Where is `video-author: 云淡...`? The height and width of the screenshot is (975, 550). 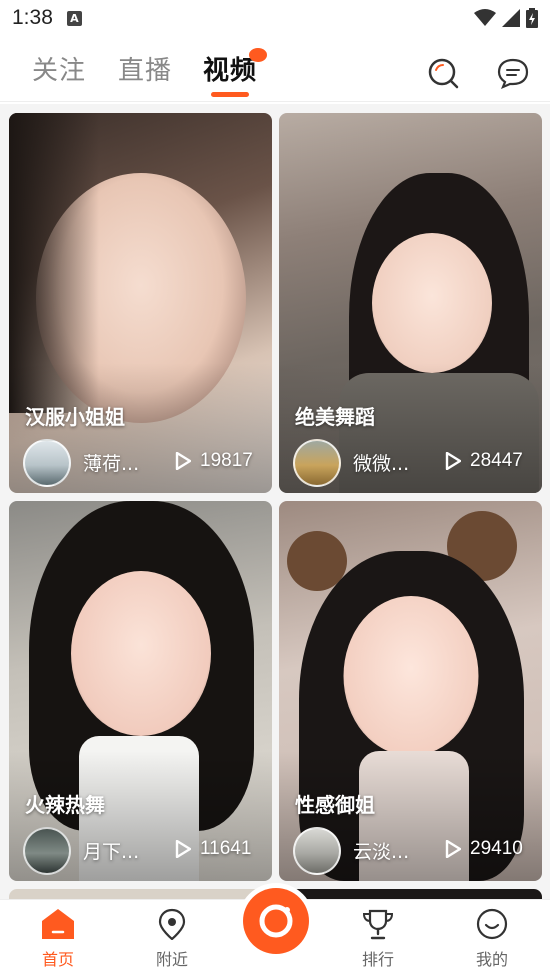
video-author: 云淡... is located at coordinates (381, 850).